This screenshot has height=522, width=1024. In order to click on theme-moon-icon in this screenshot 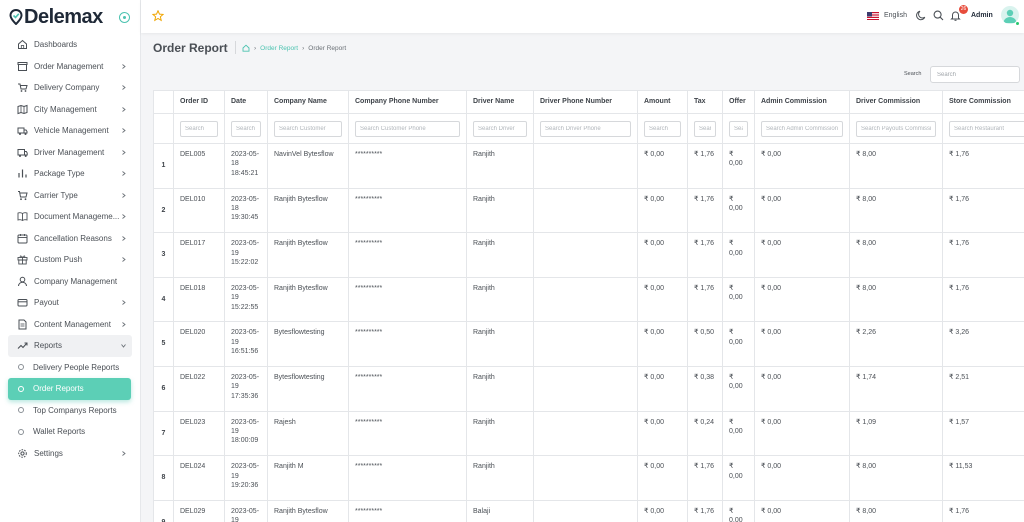, I will do `click(921, 15)`.